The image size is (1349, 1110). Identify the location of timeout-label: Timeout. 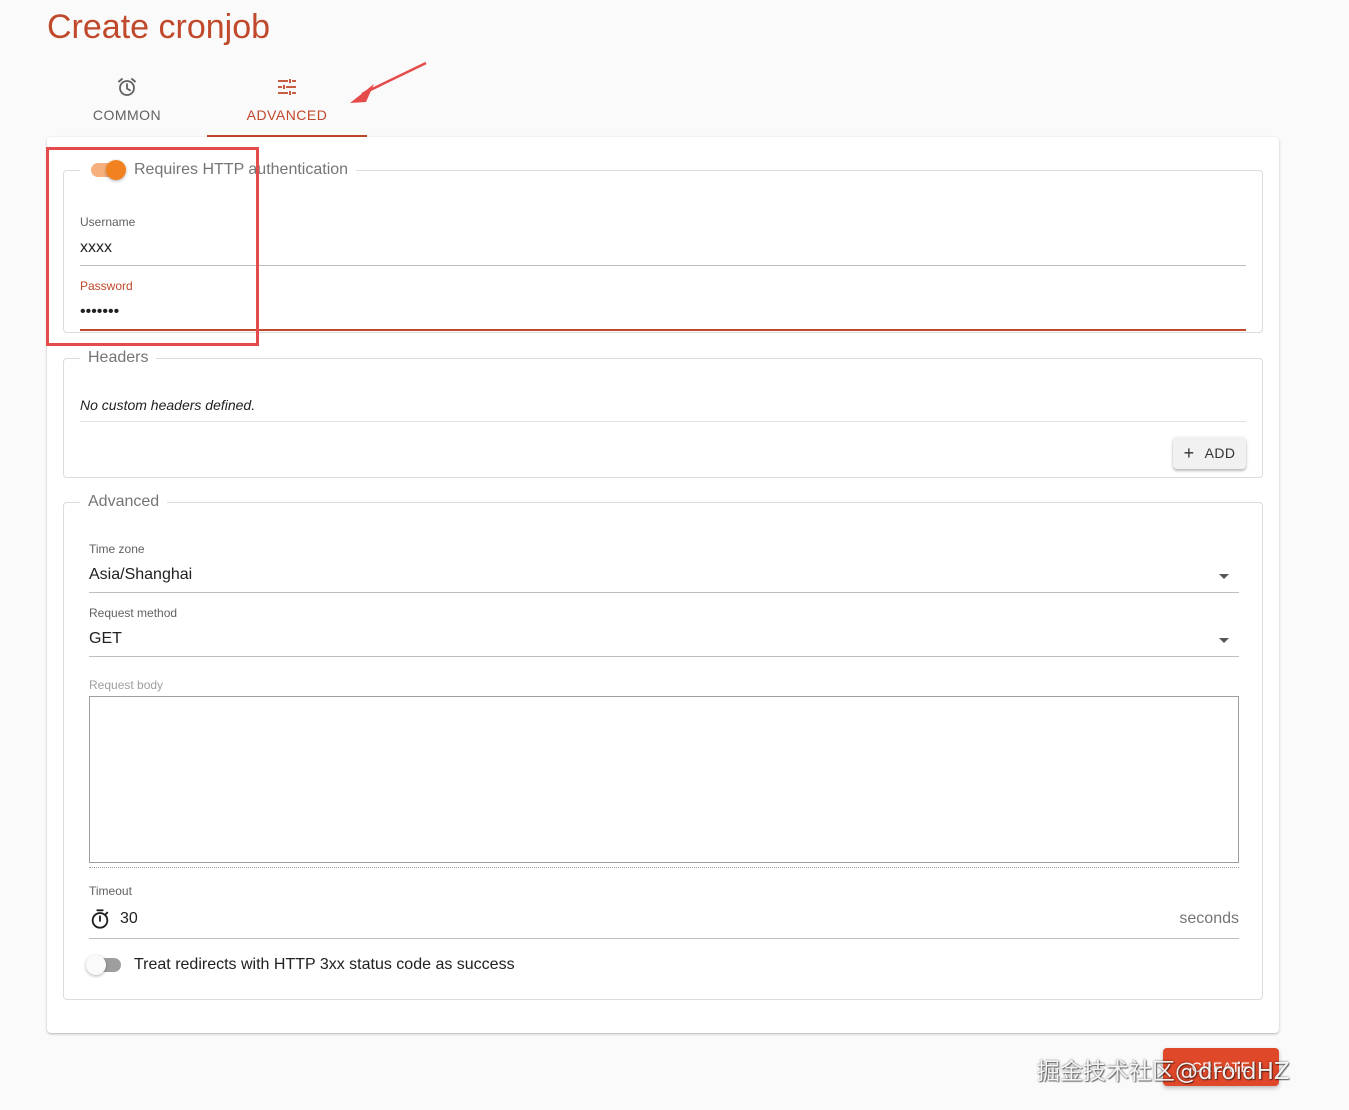
(110, 891).